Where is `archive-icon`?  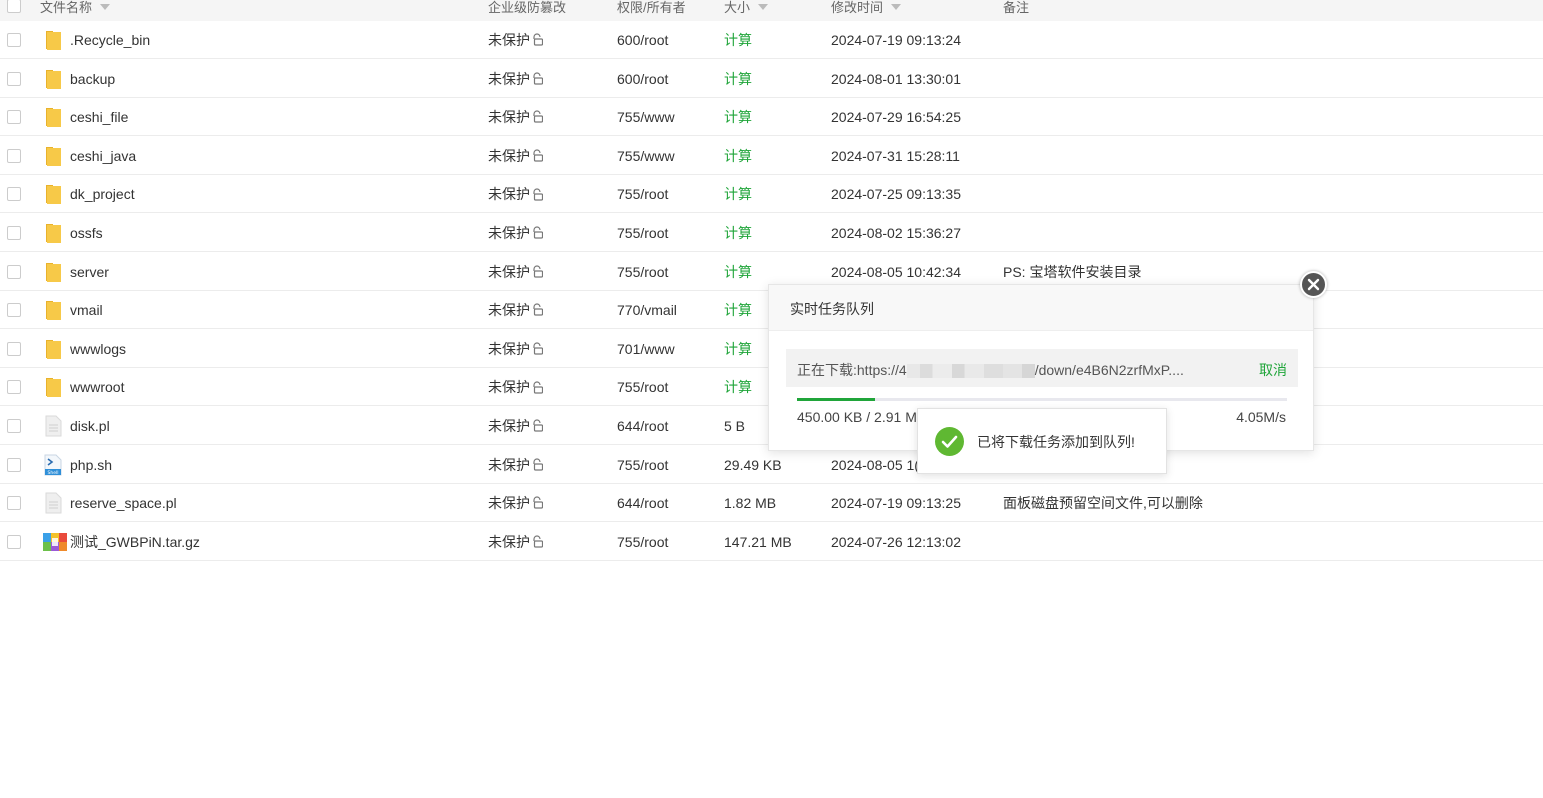
archive-icon is located at coordinates (55, 542).